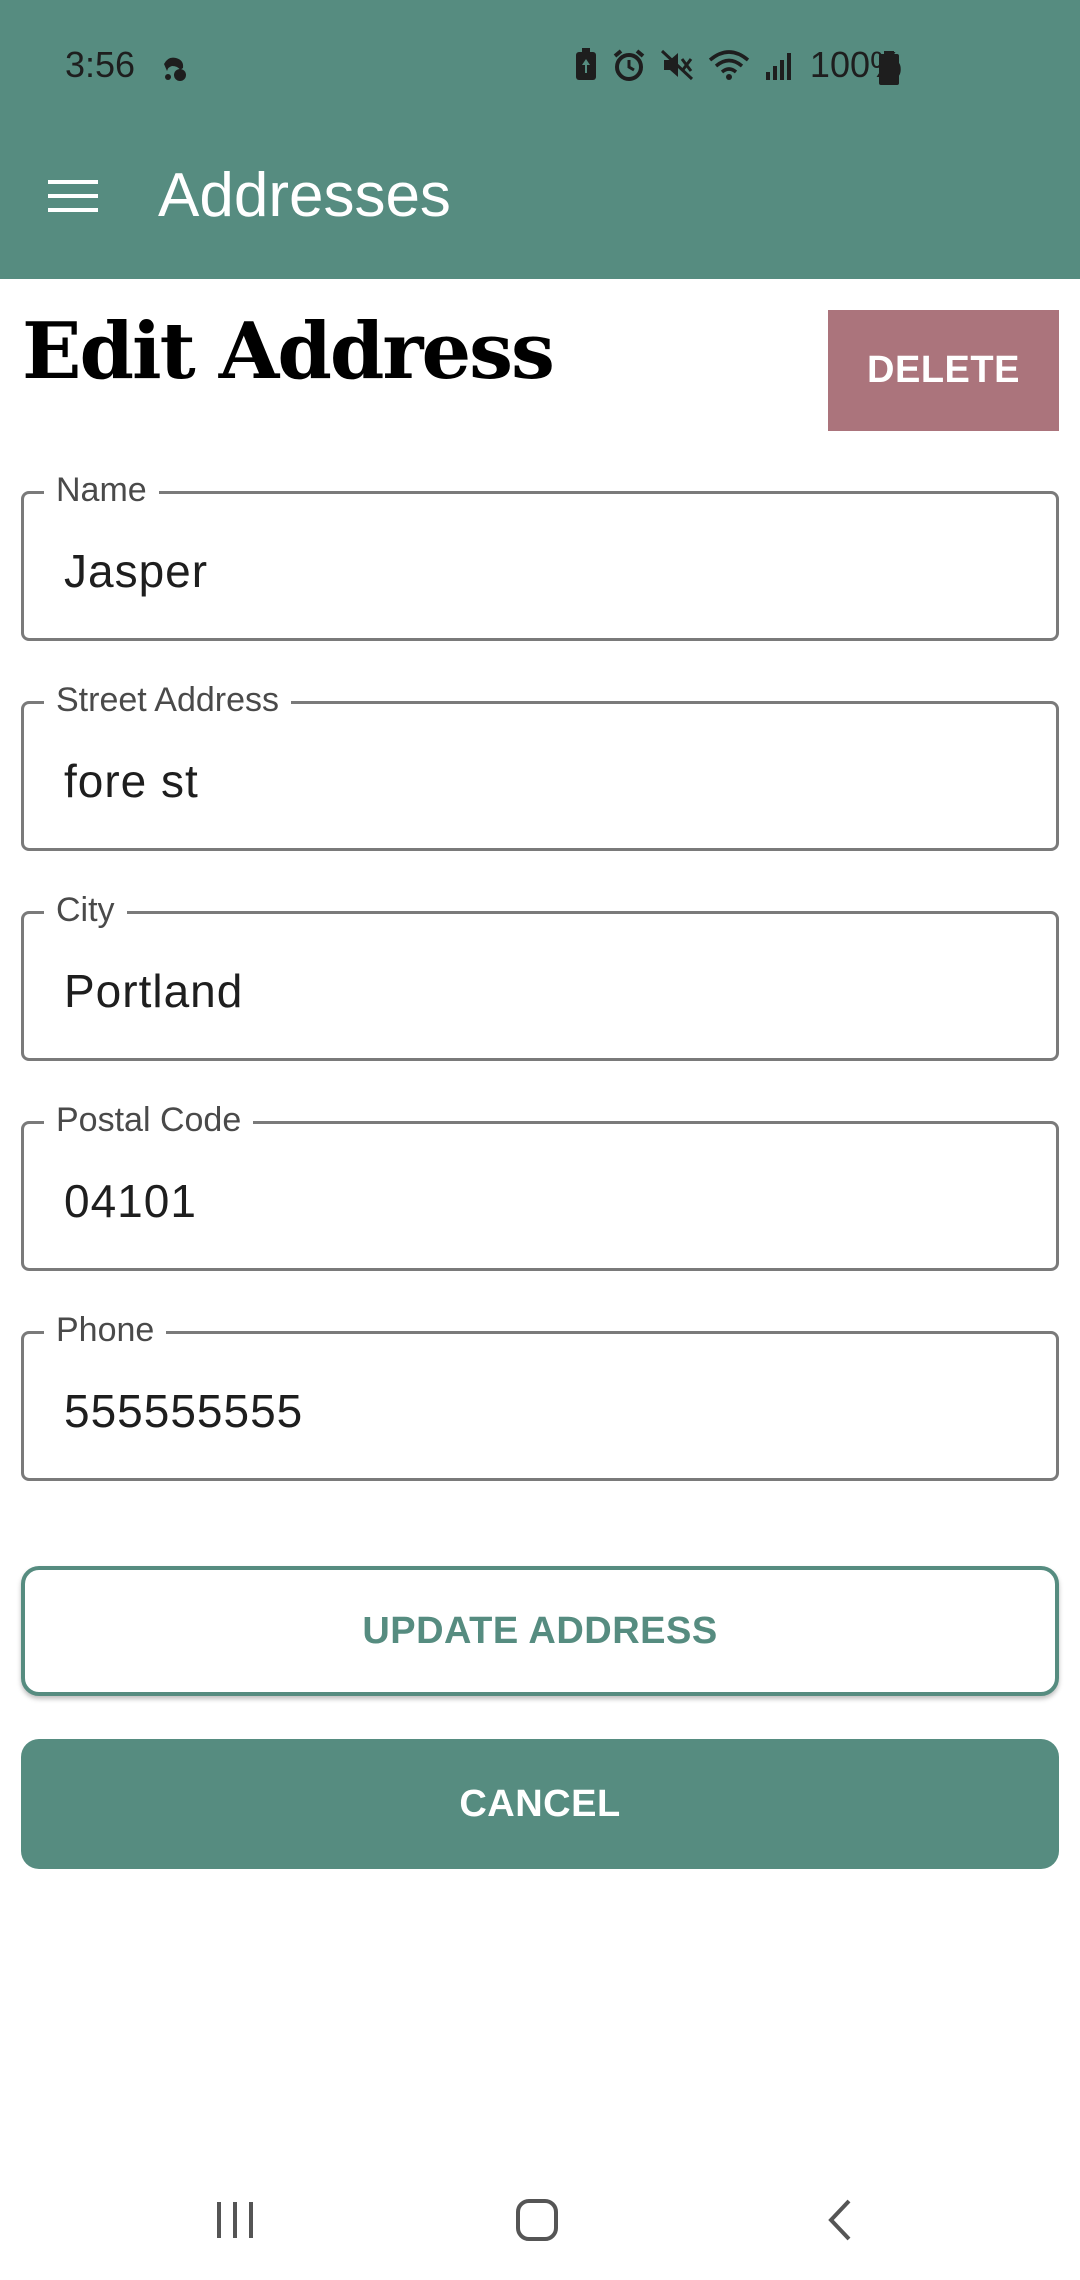 Image resolution: width=1080 pixels, height=2280 pixels. I want to click on back-icon, so click(840, 2220).